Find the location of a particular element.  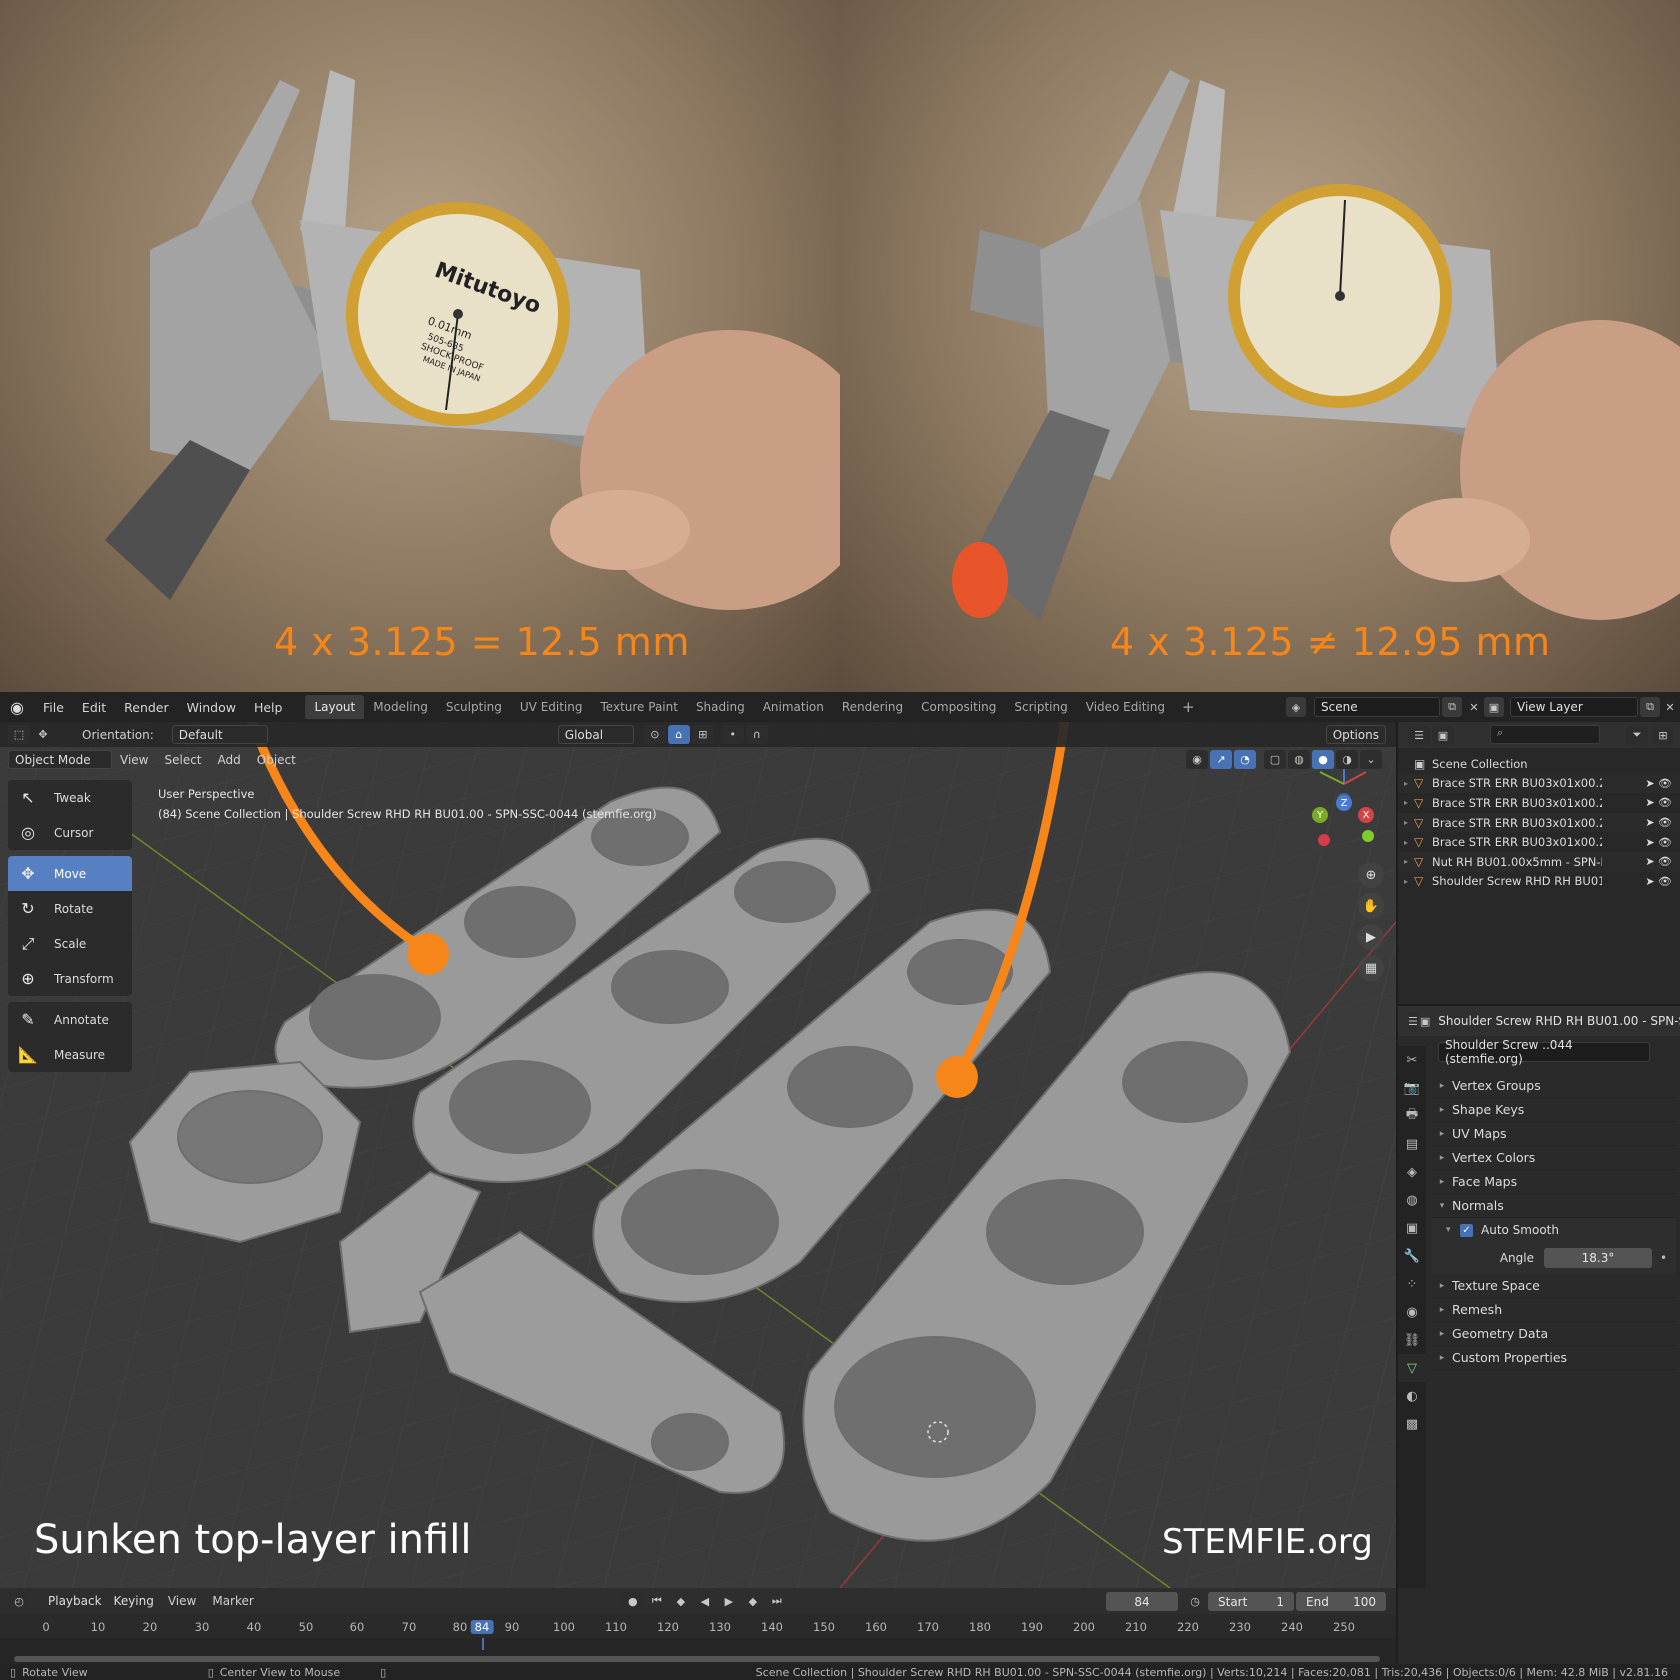

play-icon: ▶ is located at coordinates (729, 1601).